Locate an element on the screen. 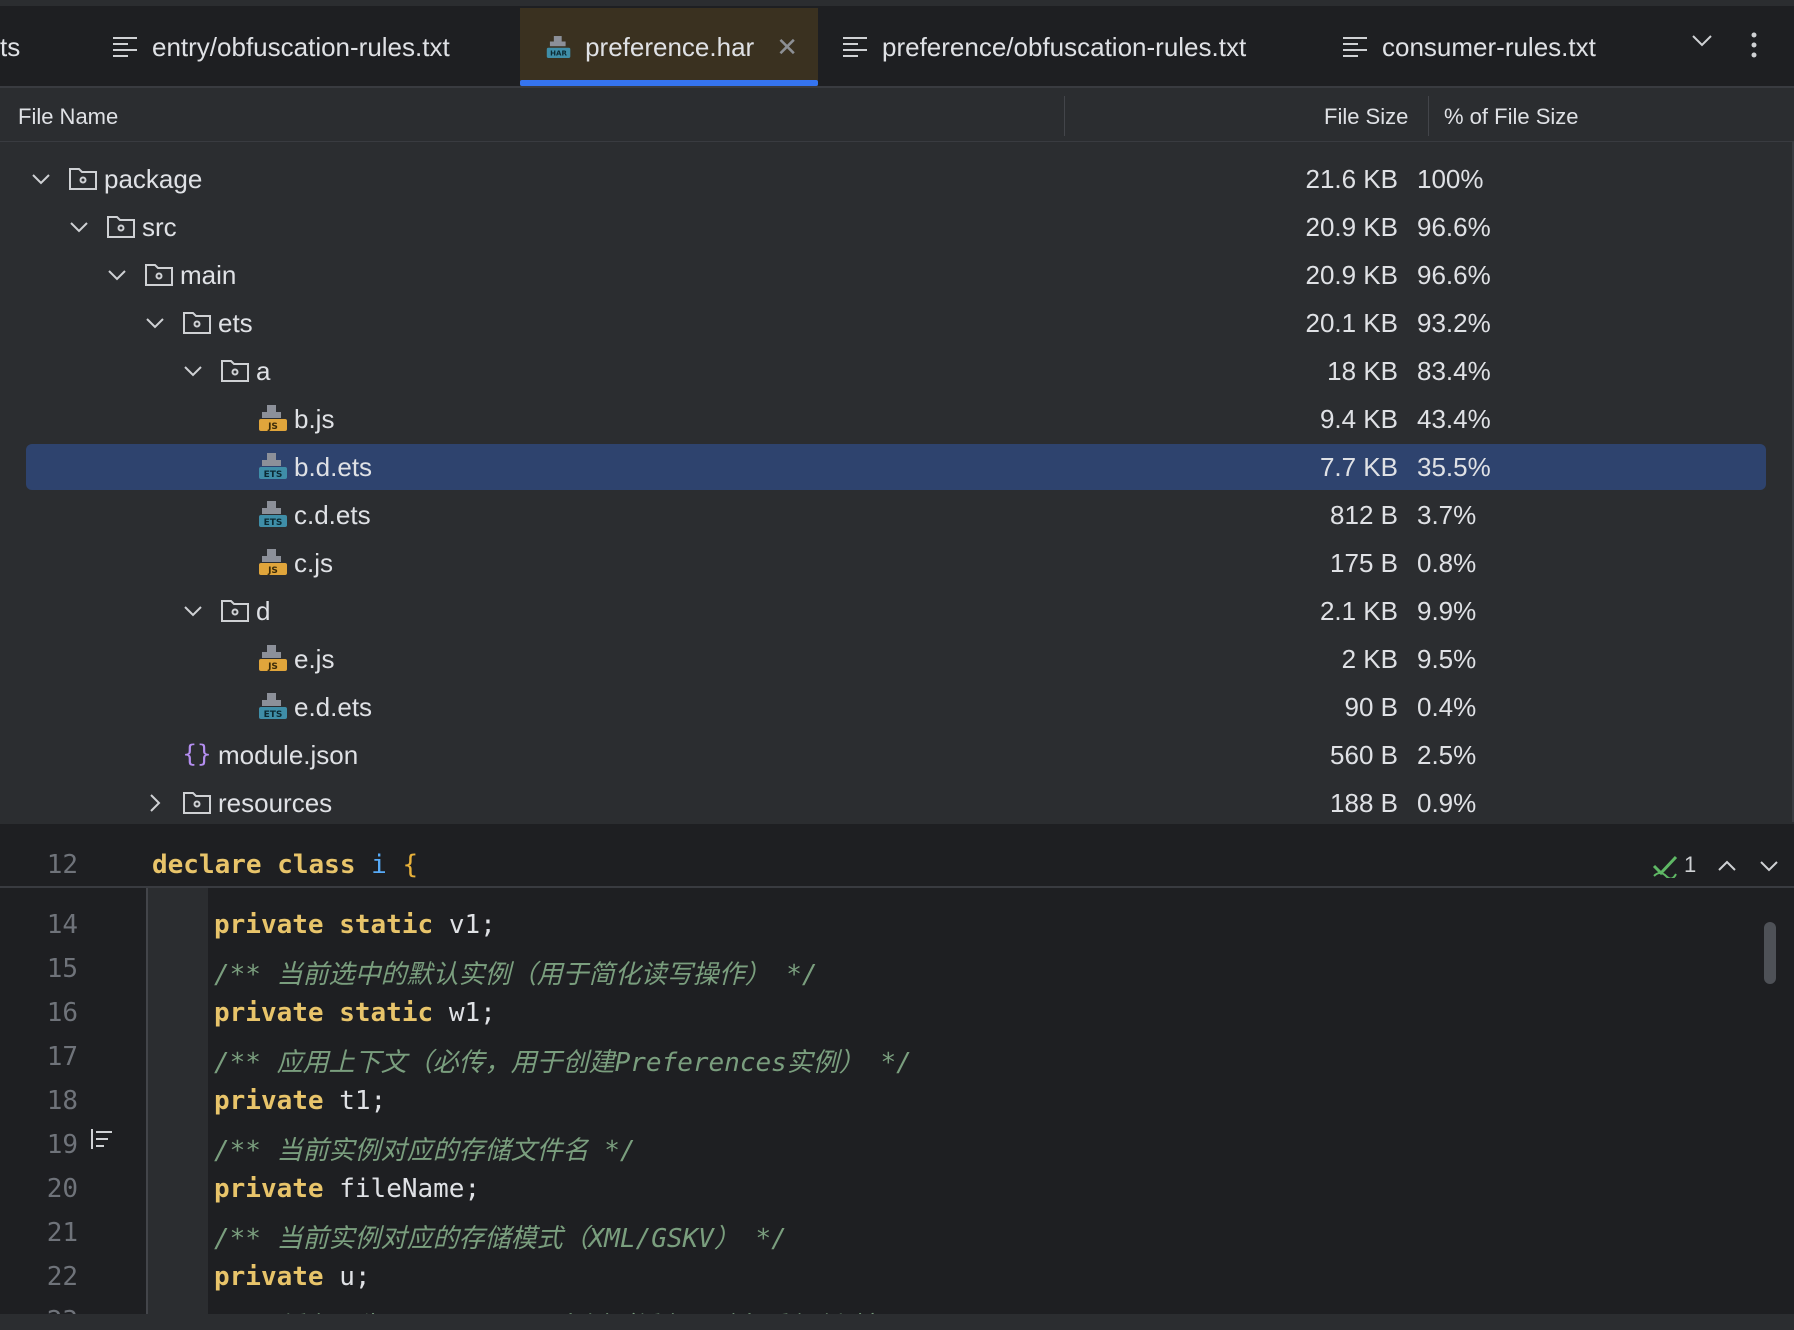 The width and height of the screenshot is (1794, 1330). column-header-percent: % of File Size is located at coordinates (1511, 117).